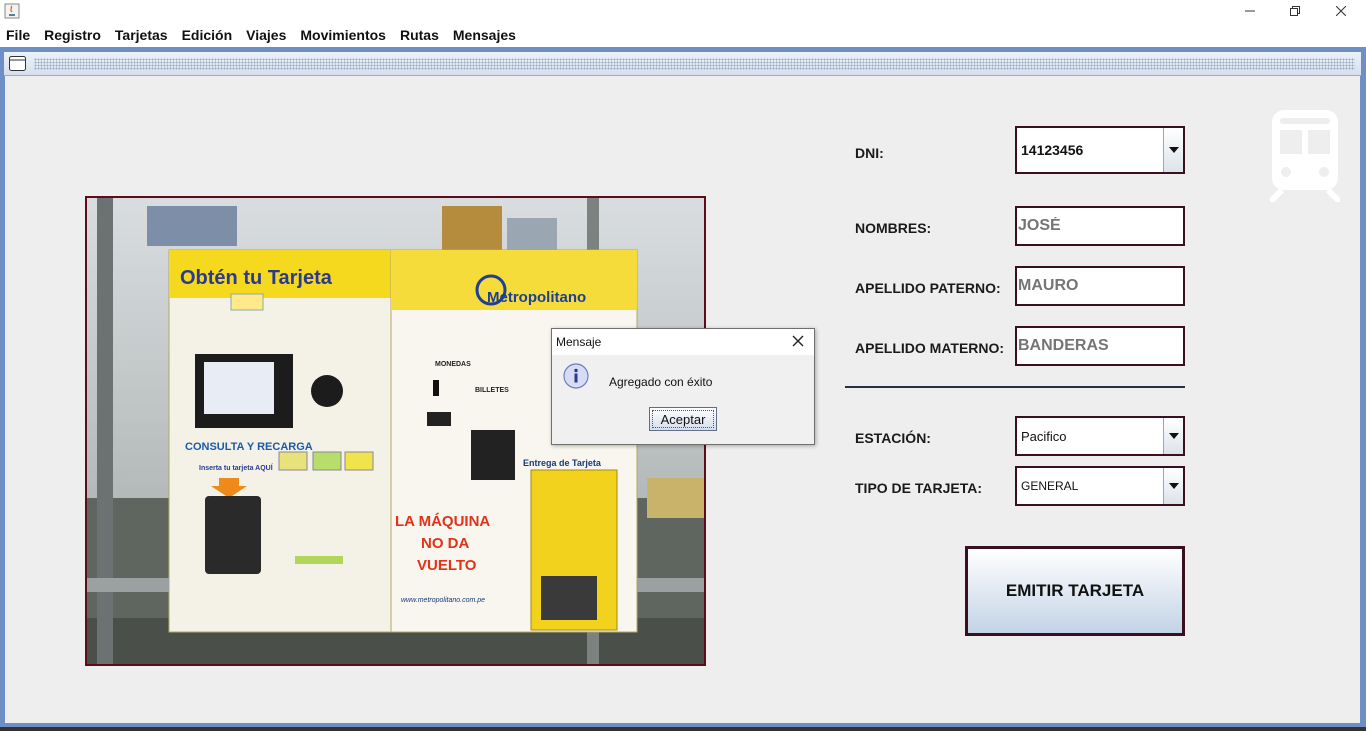 This screenshot has width=1366, height=731. What do you see at coordinates (683, 729) in the screenshot?
I see `bottom-edge` at bounding box center [683, 729].